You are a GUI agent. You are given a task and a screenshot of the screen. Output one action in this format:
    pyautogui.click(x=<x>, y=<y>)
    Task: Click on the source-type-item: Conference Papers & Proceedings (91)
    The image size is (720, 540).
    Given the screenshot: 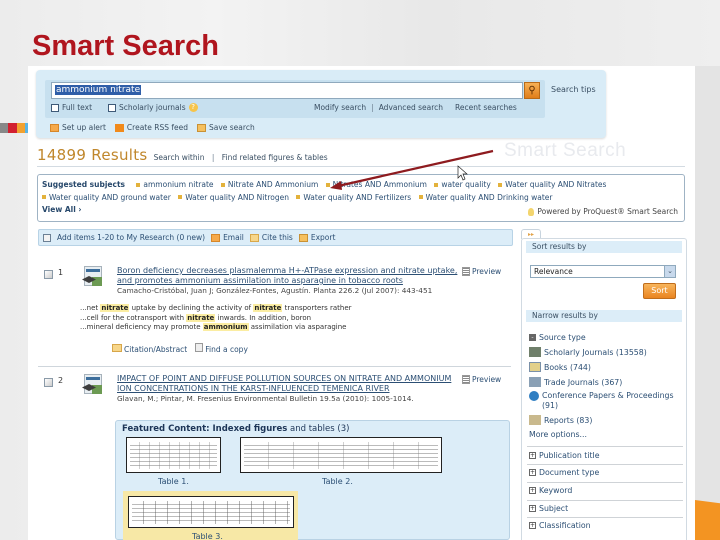 What is the action you would take?
    pyautogui.click(x=604, y=401)
    